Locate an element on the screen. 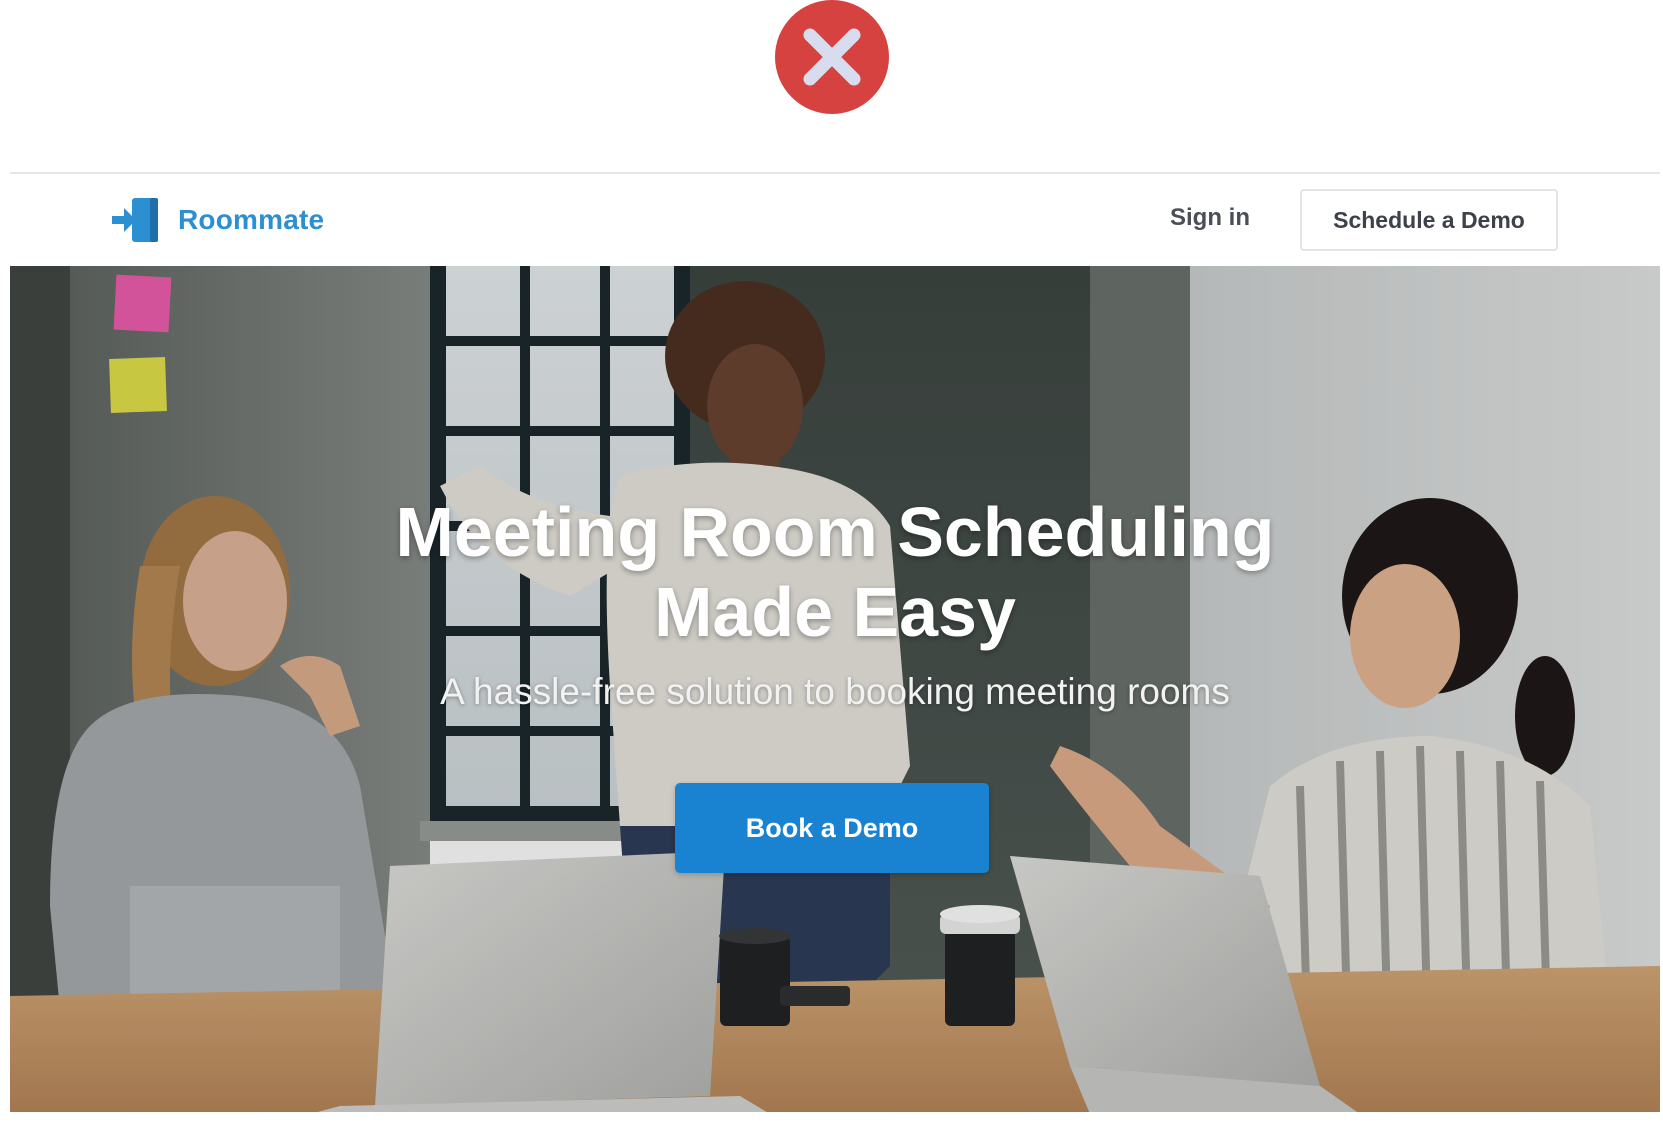 Image resolution: width=1663 pixels, height=1132 pixels. close-button is located at coordinates (832, 57).